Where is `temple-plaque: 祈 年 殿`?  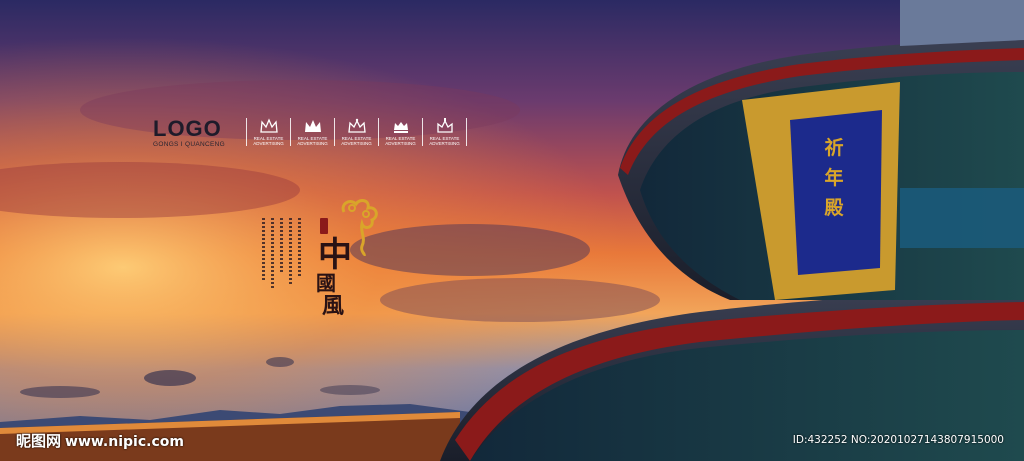 temple-plaque: 祈 年 殿 is located at coordinates (834, 178).